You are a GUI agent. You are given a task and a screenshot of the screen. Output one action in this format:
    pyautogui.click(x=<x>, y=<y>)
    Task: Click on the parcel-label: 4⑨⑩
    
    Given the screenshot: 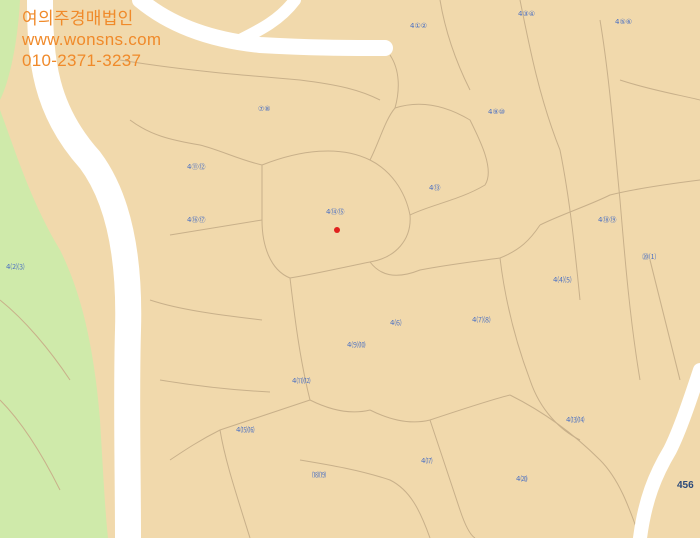 What is the action you would take?
    pyautogui.click(x=497, y=112)
    